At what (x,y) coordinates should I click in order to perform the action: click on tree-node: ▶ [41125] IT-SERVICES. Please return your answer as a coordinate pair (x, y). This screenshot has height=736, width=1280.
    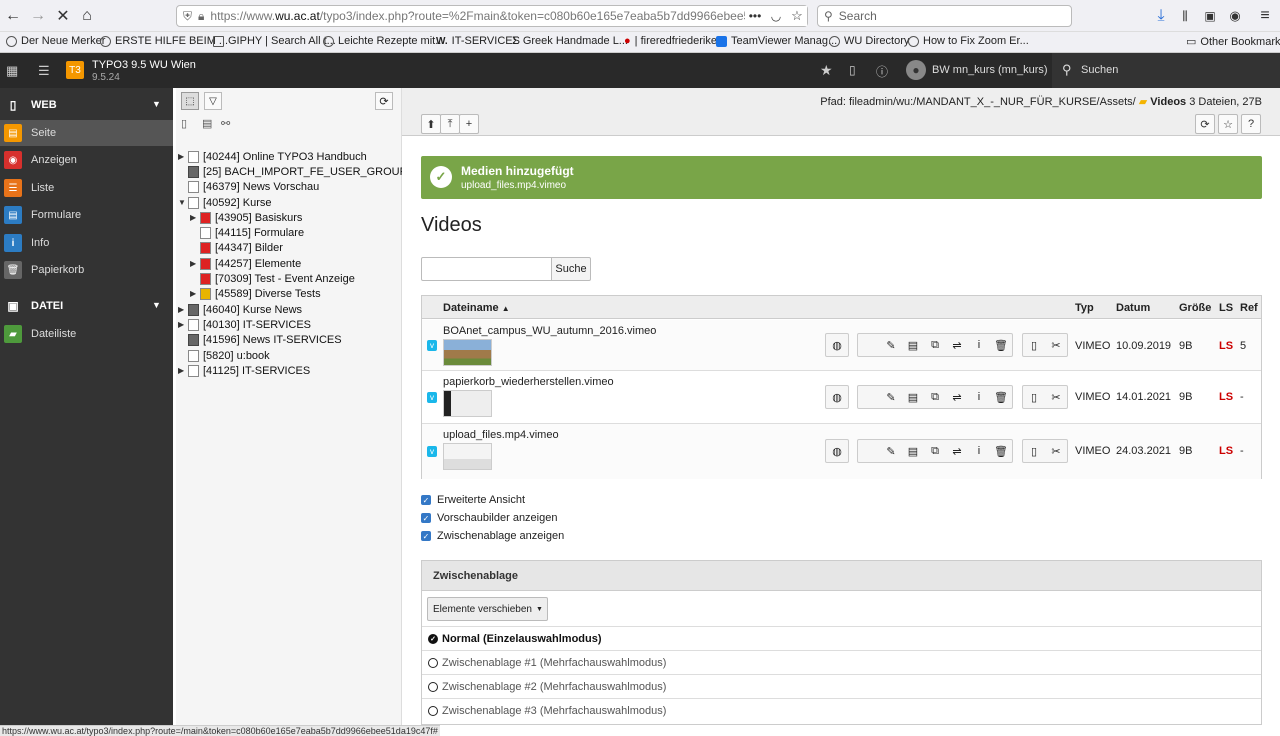
    Looking at the image, I should click on (244, 370).